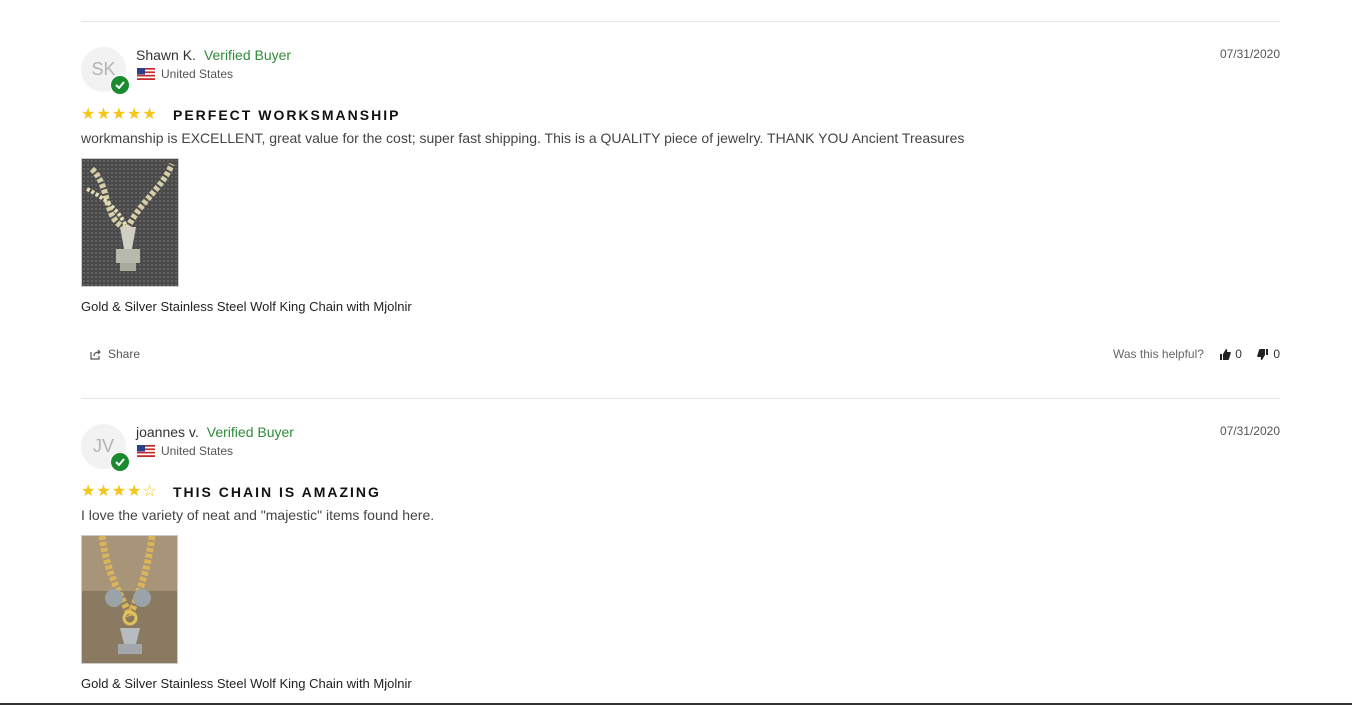 The width and height of the screenshot is (1352, 705). What do you see at coordinates (1158, 354) in the screenshot?
I see `helpful-label: Was this helpful?` at bounding box center [1158, 354].